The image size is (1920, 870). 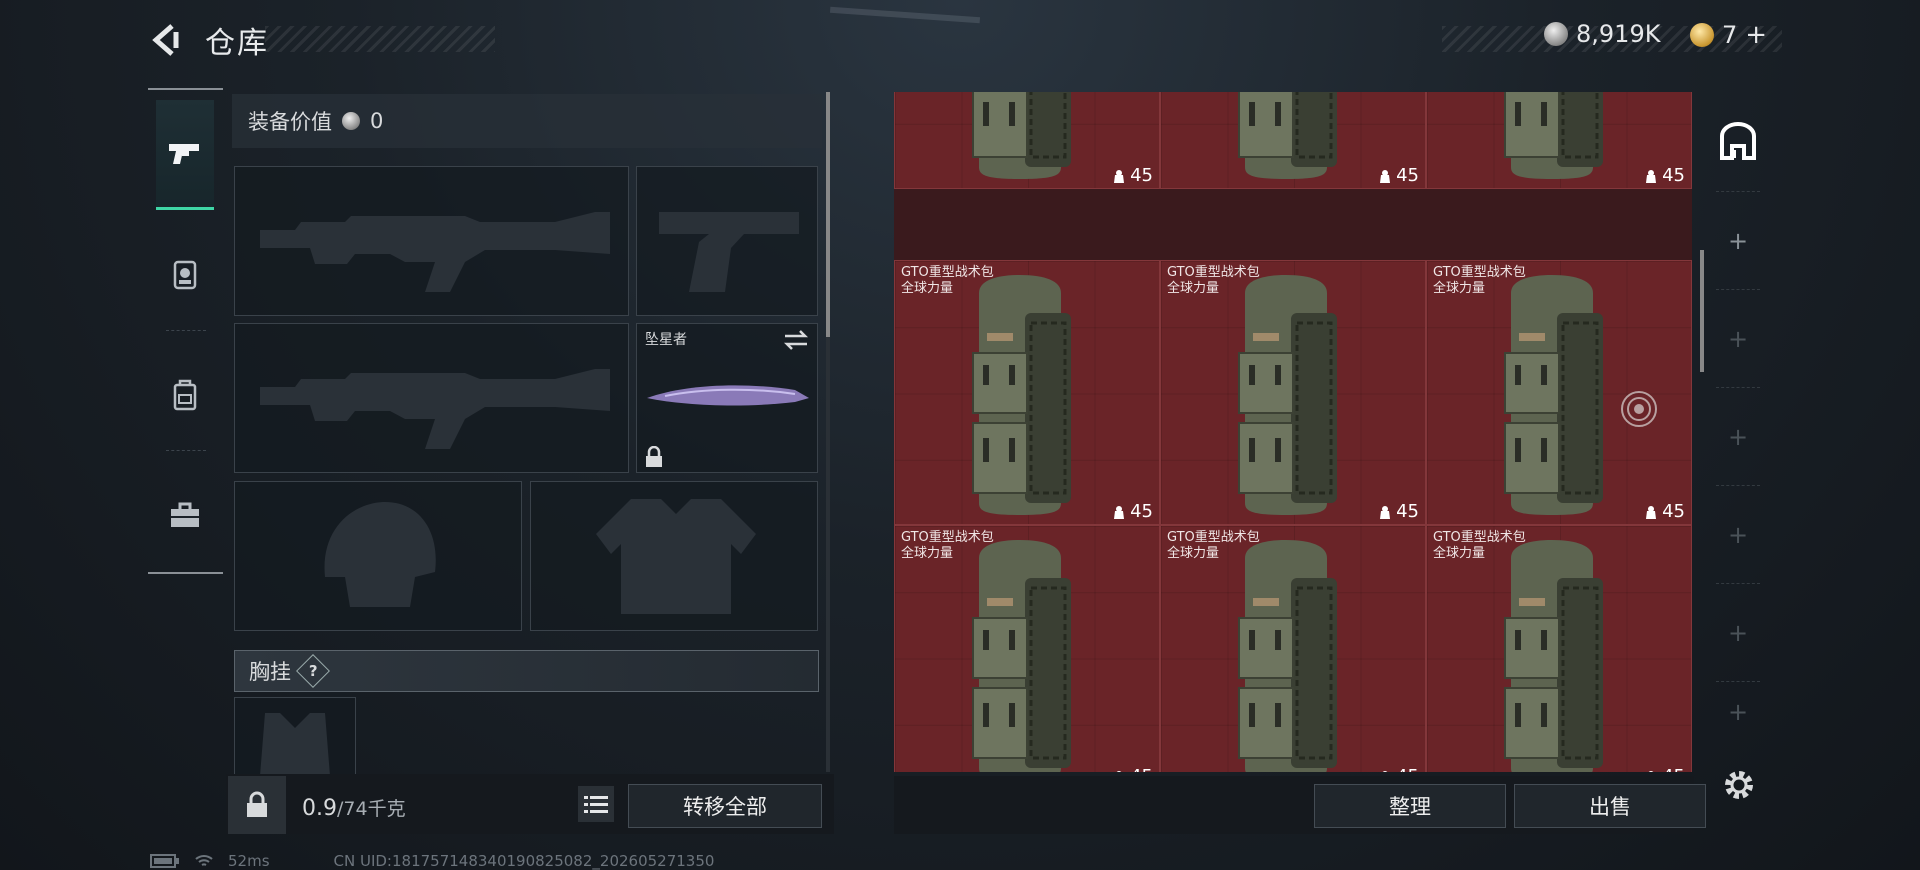 What do you see at coordinates (1410, 806) in the screenshot?
I see `sort-button: 整理` at bounding box center [1410, 806].